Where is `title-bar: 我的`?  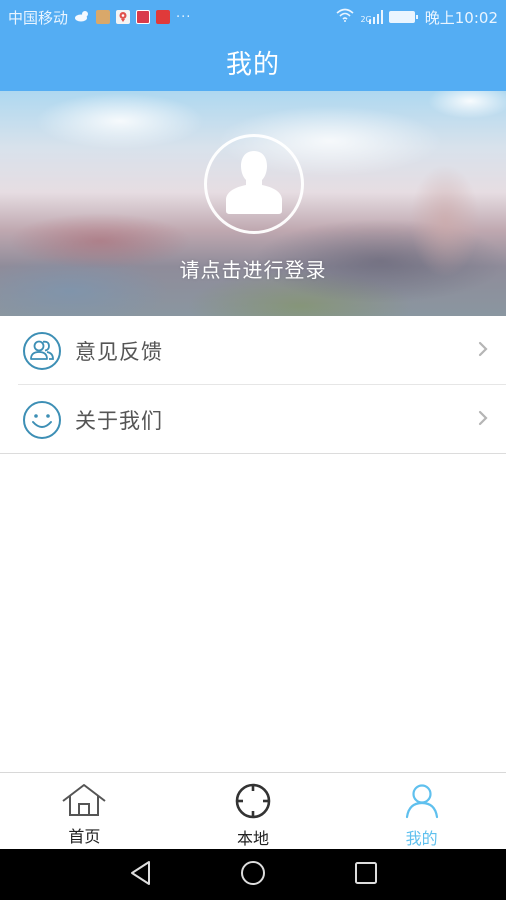 title-bar: 我的 is located at coordinates (253, 62).